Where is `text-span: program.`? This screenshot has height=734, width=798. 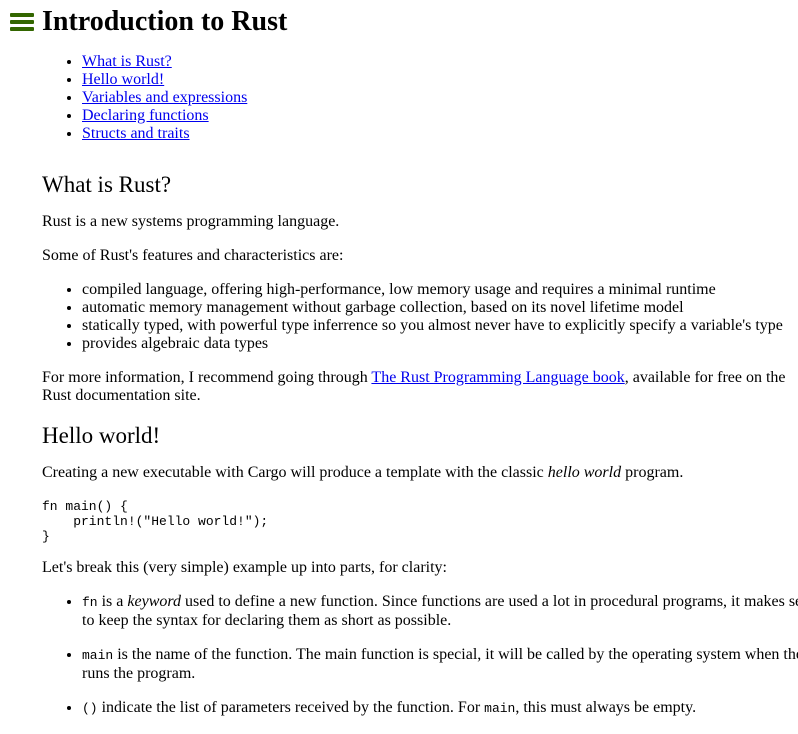 text-span: program. is located at coordinates (652, 472).